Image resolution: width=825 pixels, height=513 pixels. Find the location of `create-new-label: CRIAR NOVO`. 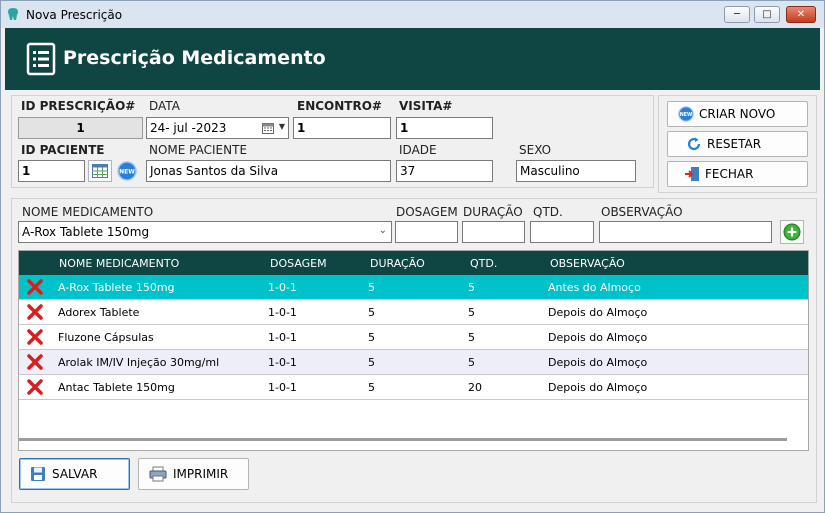

create-new-label: CRIAR NOVO is located at coordinates (737, 114).